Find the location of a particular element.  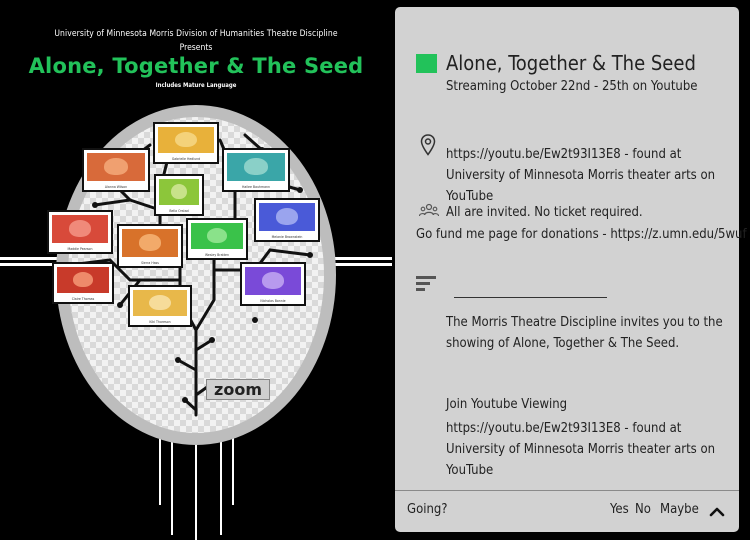

cast-photo: Maddie Pearson is located at coordinates (80, 232).